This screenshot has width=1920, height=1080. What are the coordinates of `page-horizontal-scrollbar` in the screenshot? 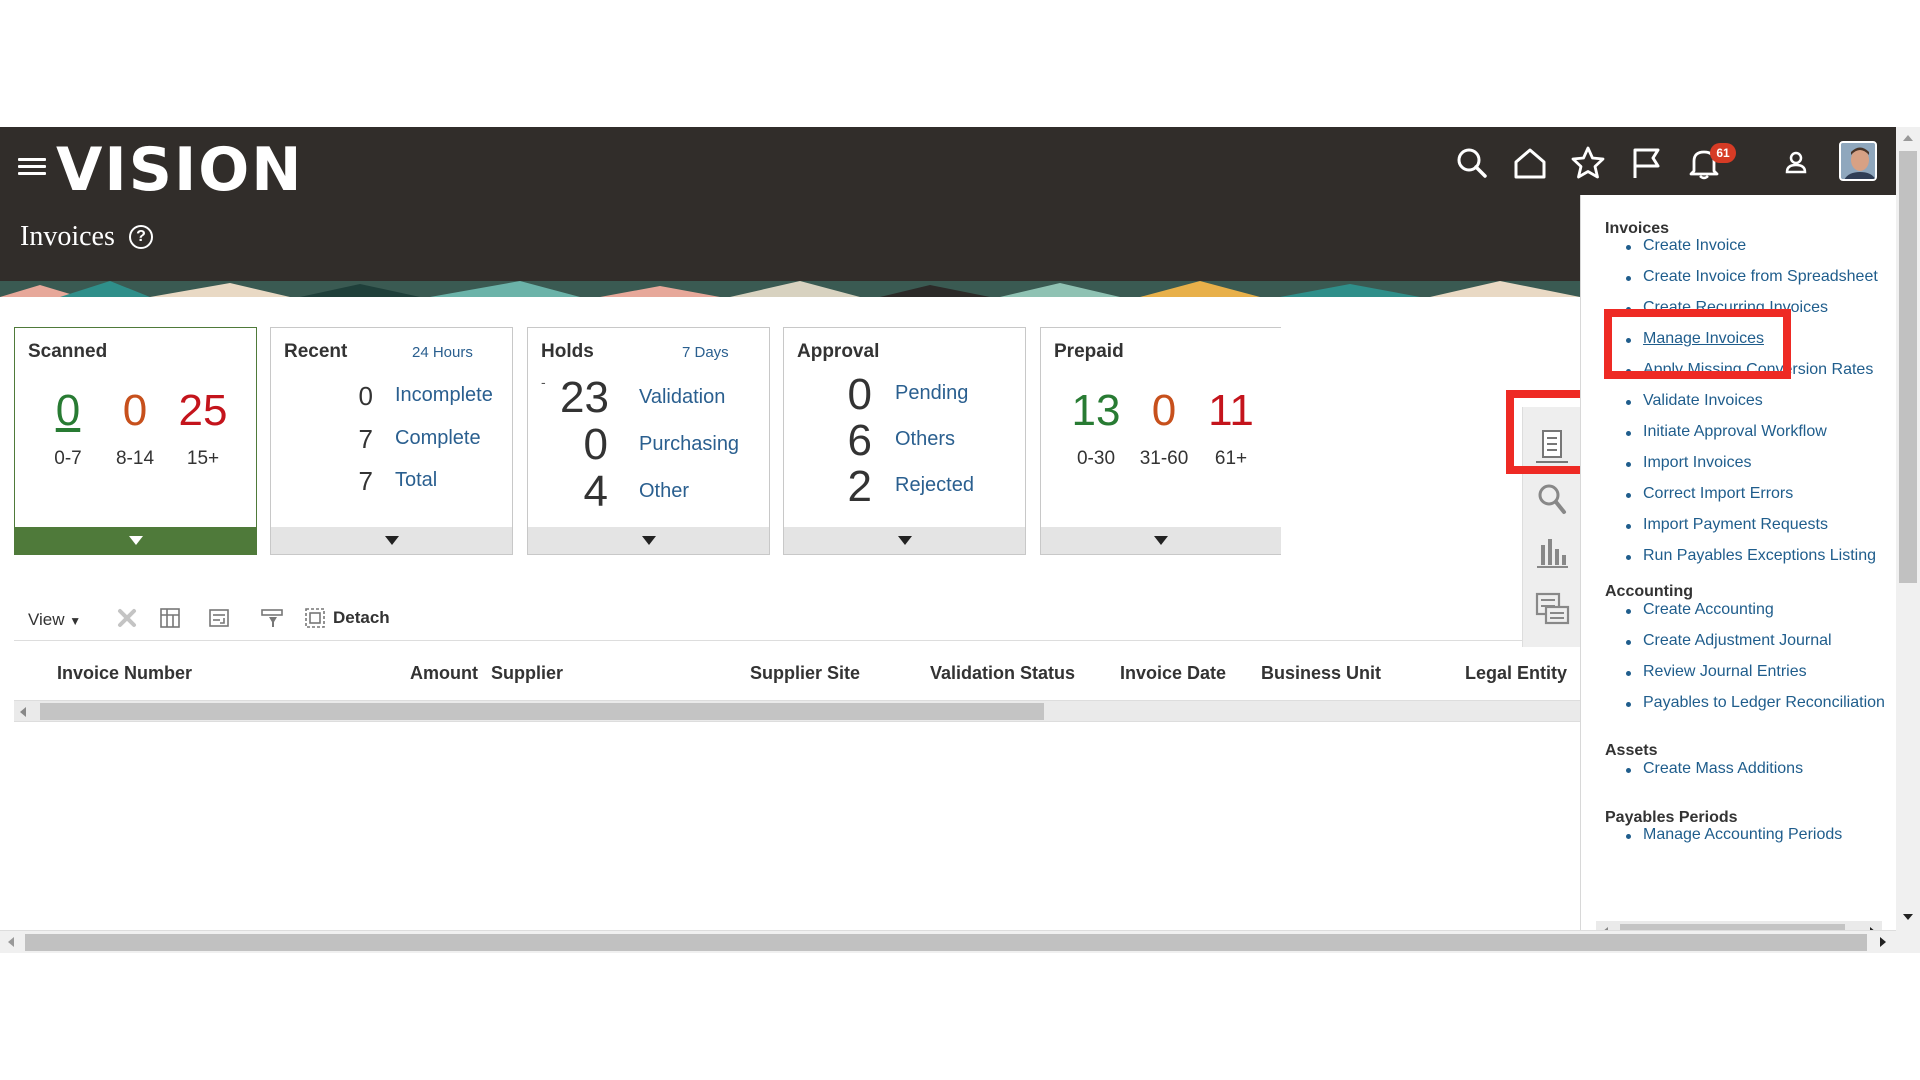 It's located at (948, 941).